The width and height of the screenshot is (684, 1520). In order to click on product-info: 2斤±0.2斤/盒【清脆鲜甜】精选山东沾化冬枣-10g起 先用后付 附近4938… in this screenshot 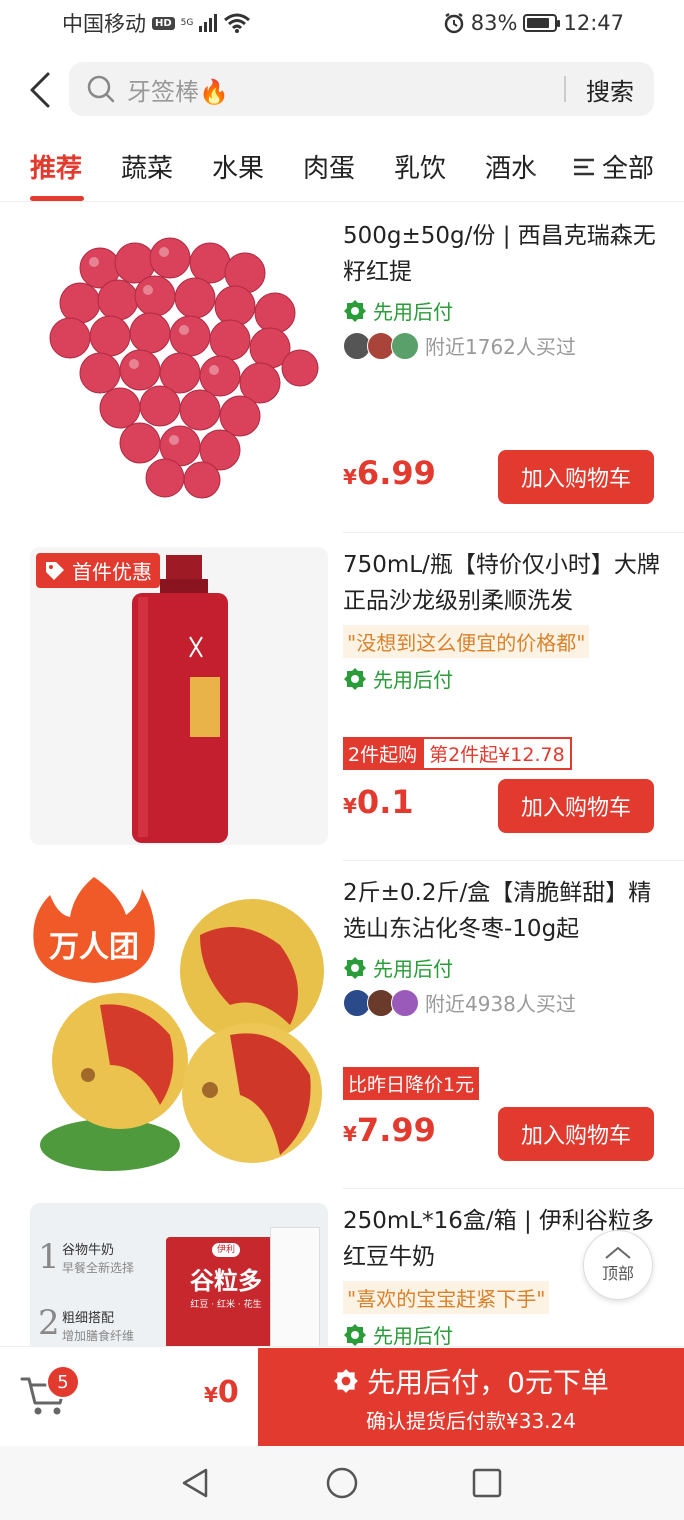, I will do `click(503, 946)`.